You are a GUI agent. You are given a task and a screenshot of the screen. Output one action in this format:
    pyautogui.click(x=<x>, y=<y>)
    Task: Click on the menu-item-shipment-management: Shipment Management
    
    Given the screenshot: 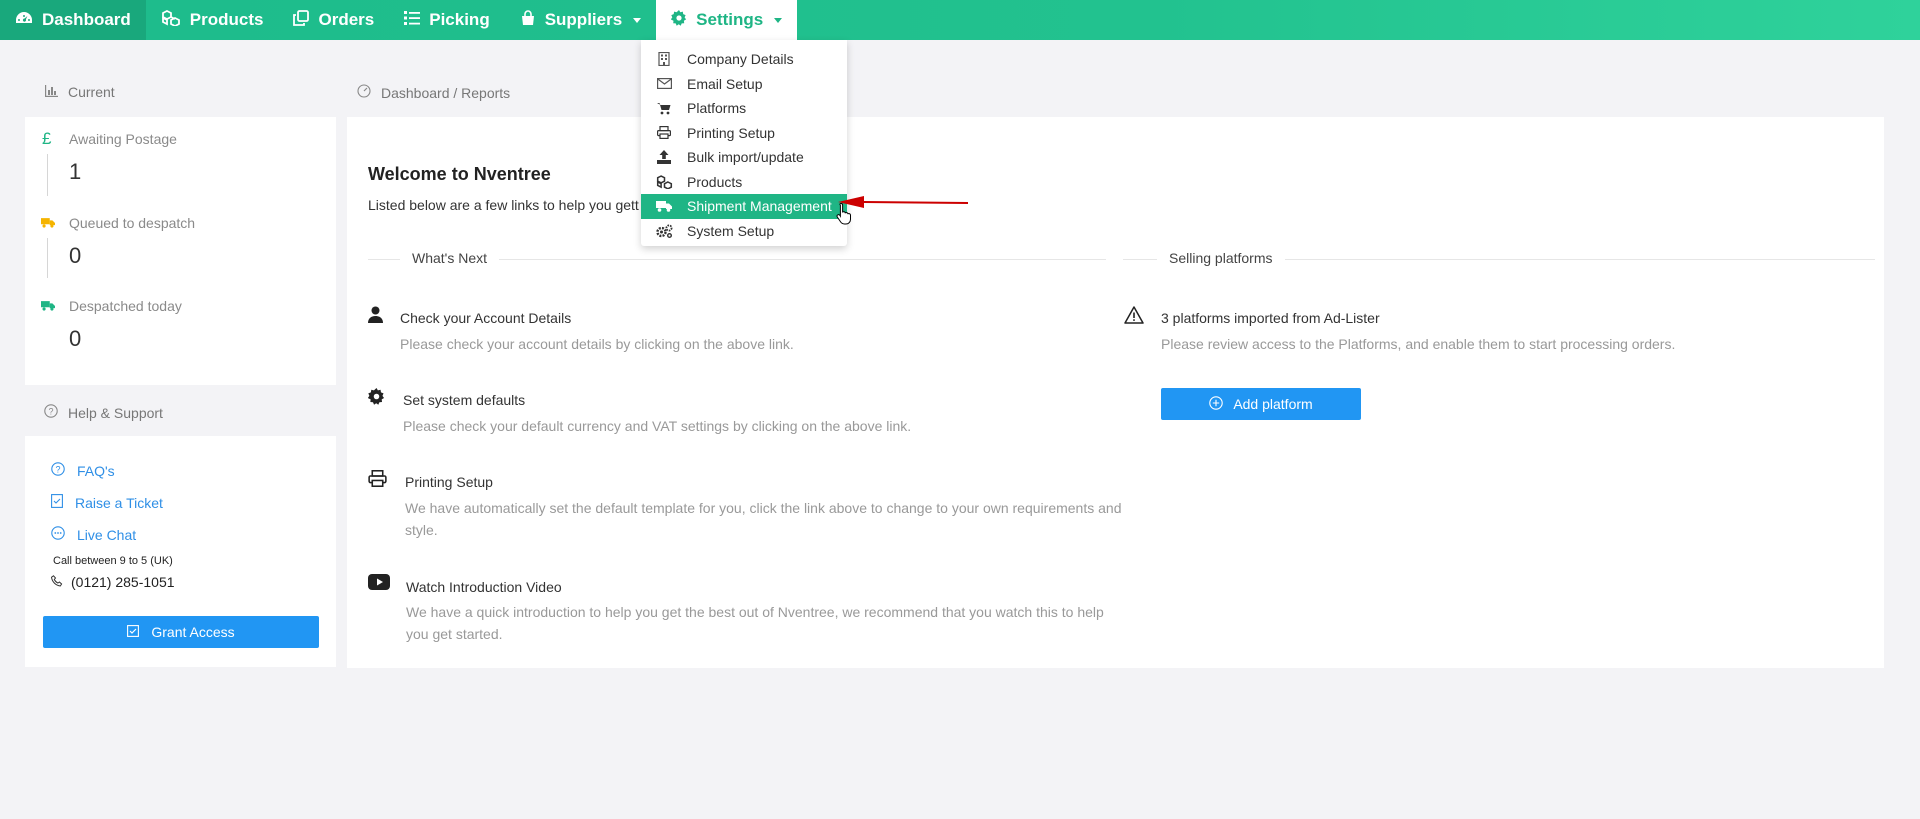 What is the action you would take?
    pyautogui.click(x=744, y=206)
    